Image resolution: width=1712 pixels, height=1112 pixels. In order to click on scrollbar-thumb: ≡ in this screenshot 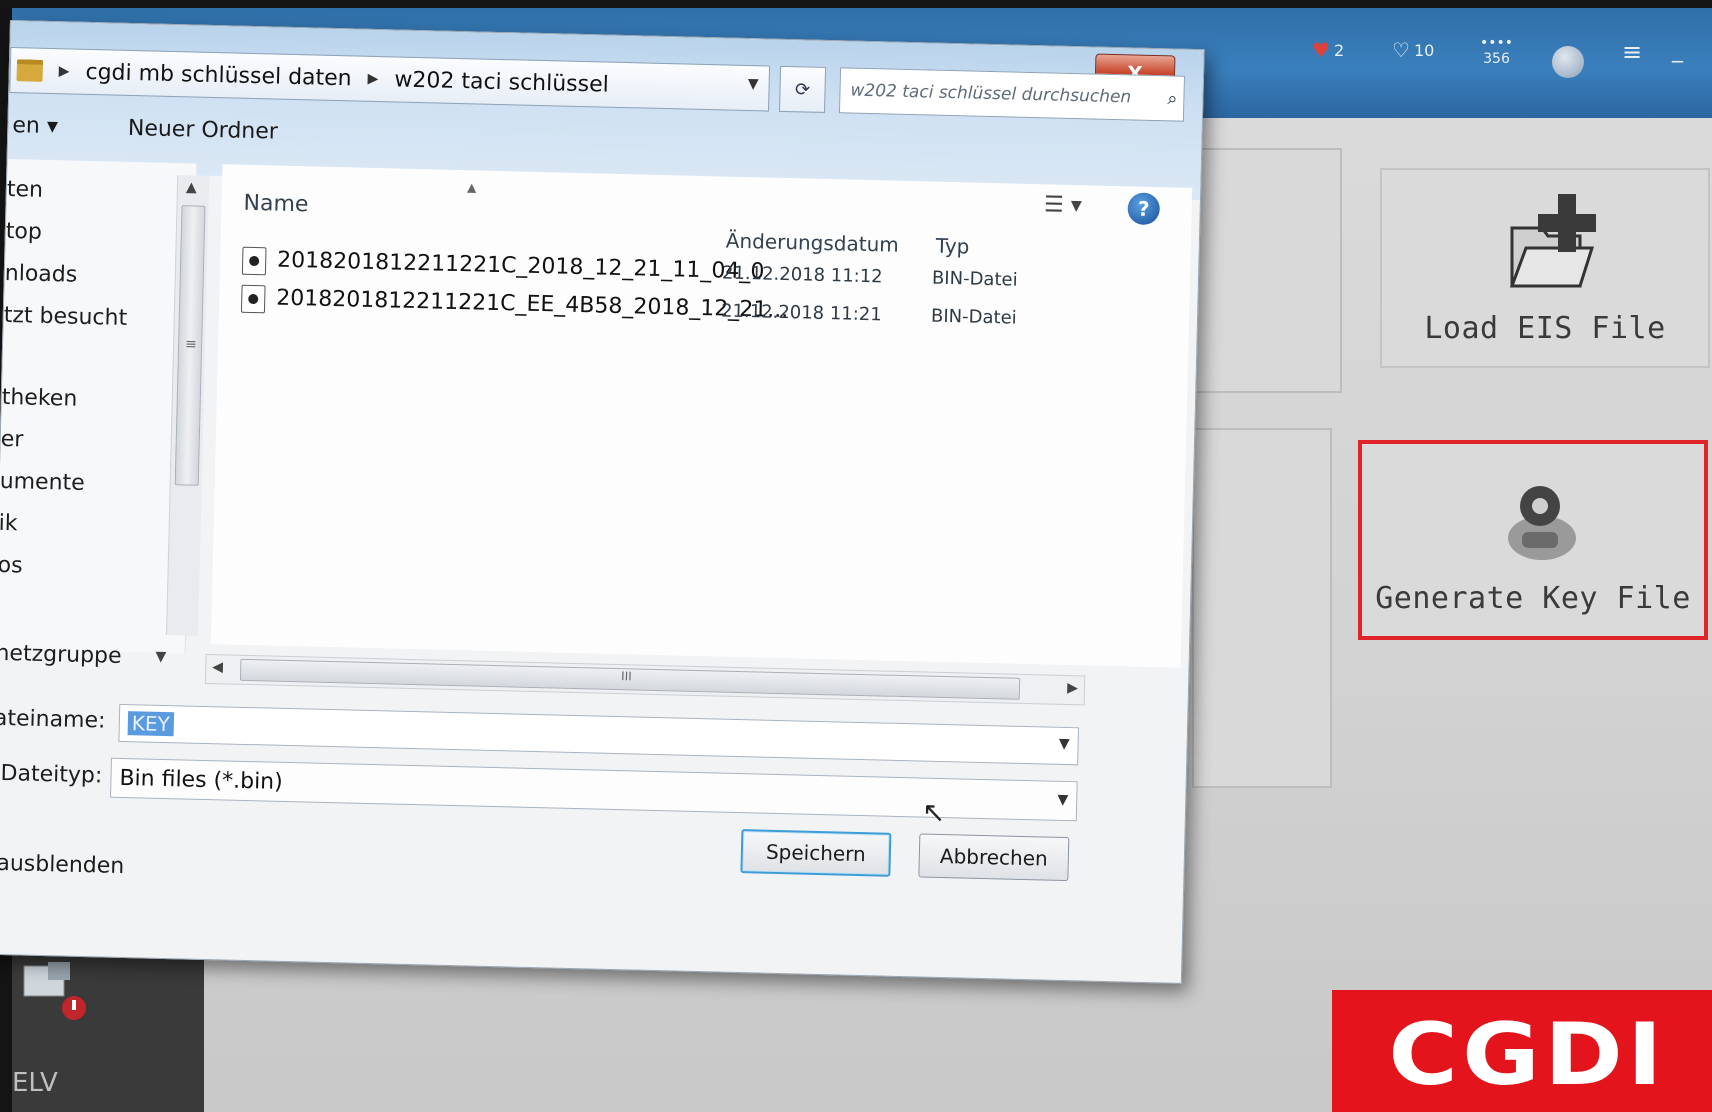, I will do `click(190, 345)`.